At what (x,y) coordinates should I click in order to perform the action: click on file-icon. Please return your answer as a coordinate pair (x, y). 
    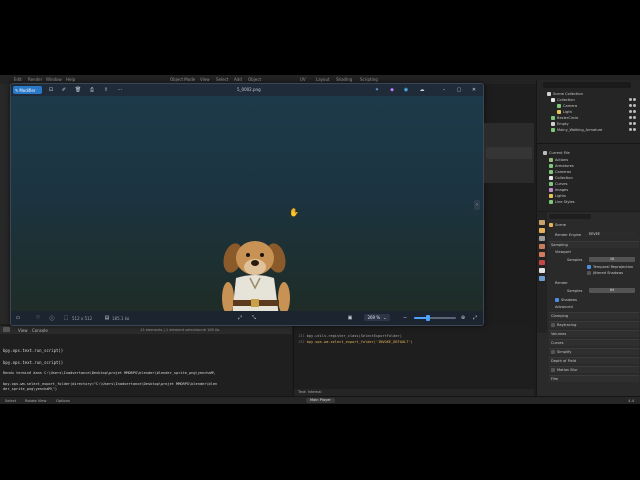
    Looking at the image, I should click on (545, 153).